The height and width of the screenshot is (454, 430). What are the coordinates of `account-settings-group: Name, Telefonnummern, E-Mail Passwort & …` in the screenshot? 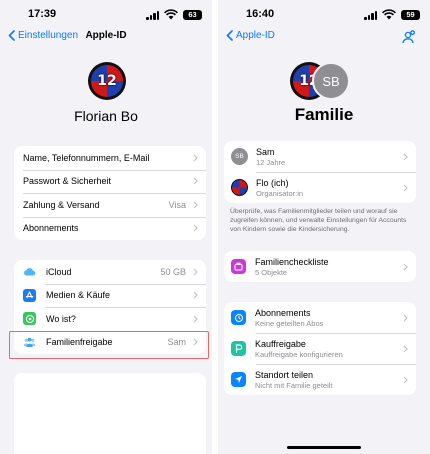 It's located at (110, 193).